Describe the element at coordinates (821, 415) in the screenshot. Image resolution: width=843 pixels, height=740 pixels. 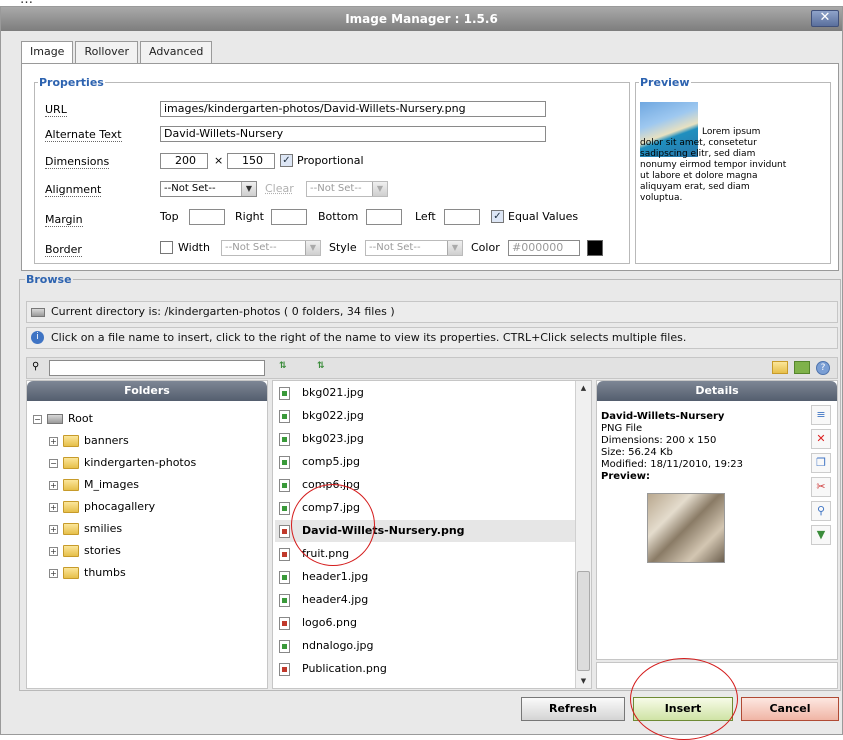
I see `insert-icon: ≡` at that location.